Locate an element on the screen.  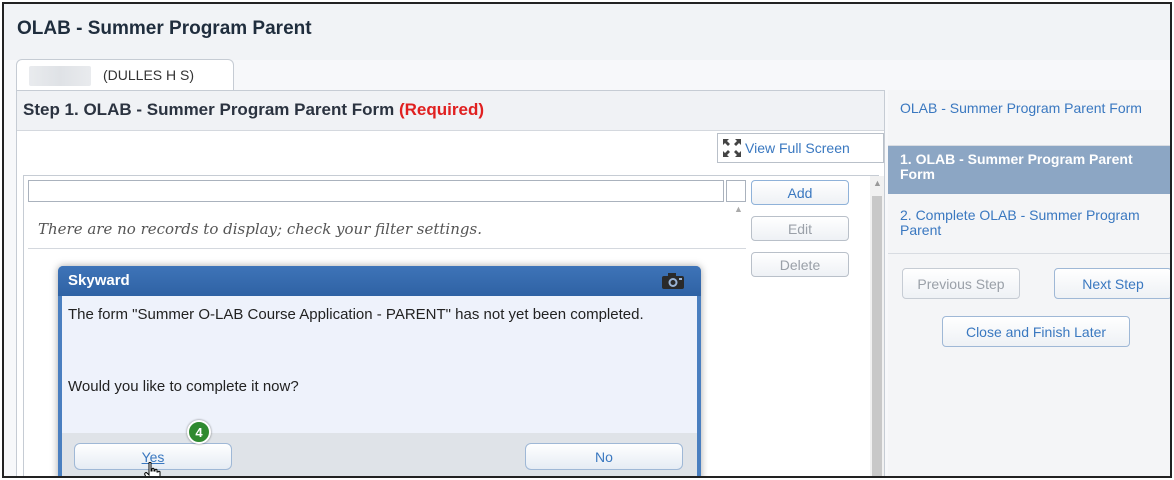
hand-cursor-icon is located at coordinates (153, 468).